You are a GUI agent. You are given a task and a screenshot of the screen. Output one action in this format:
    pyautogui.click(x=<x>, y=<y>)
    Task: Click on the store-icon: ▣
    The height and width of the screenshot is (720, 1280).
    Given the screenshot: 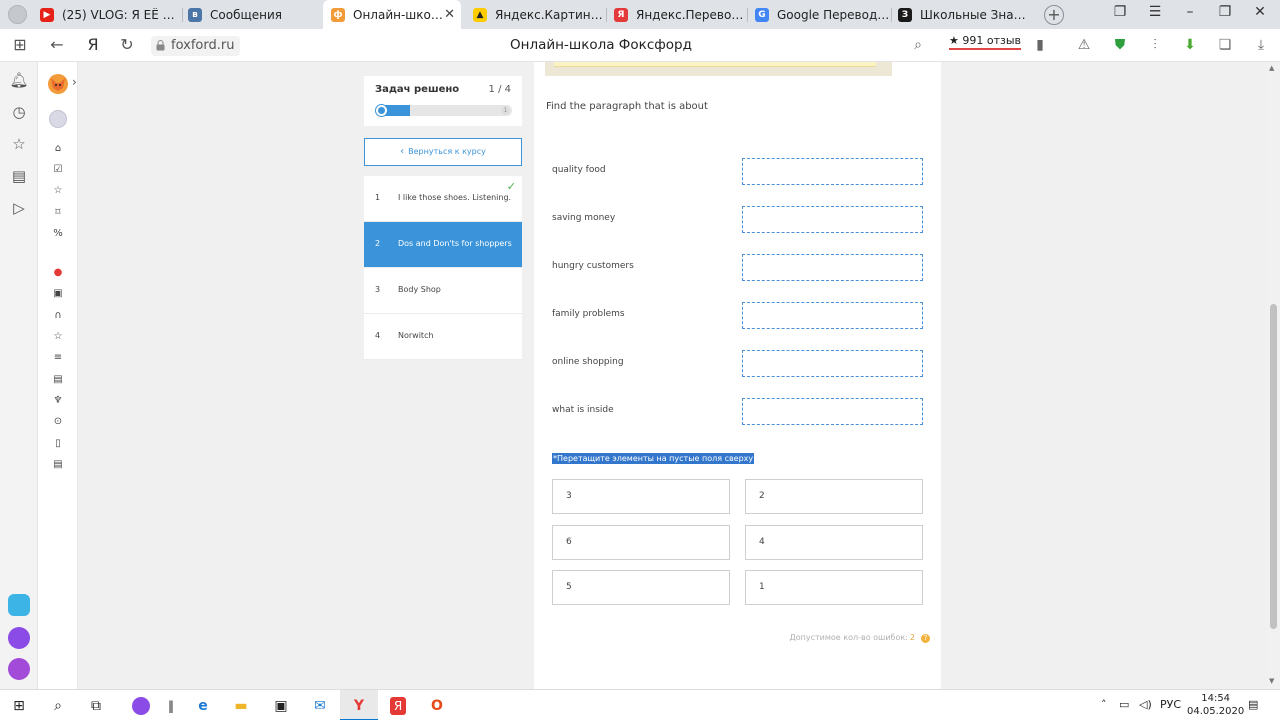 What is the action you would take?
    pyautogui.click(x=281, y=706)
    